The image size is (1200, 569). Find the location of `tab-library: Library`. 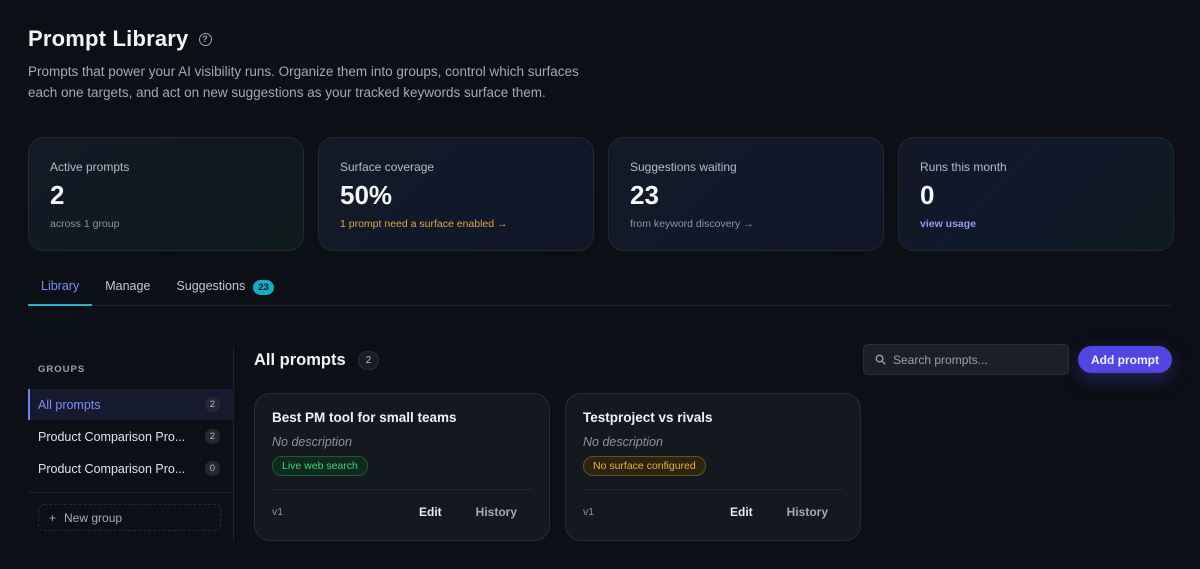

tab-library: Library is located at coordinates (60, 288).